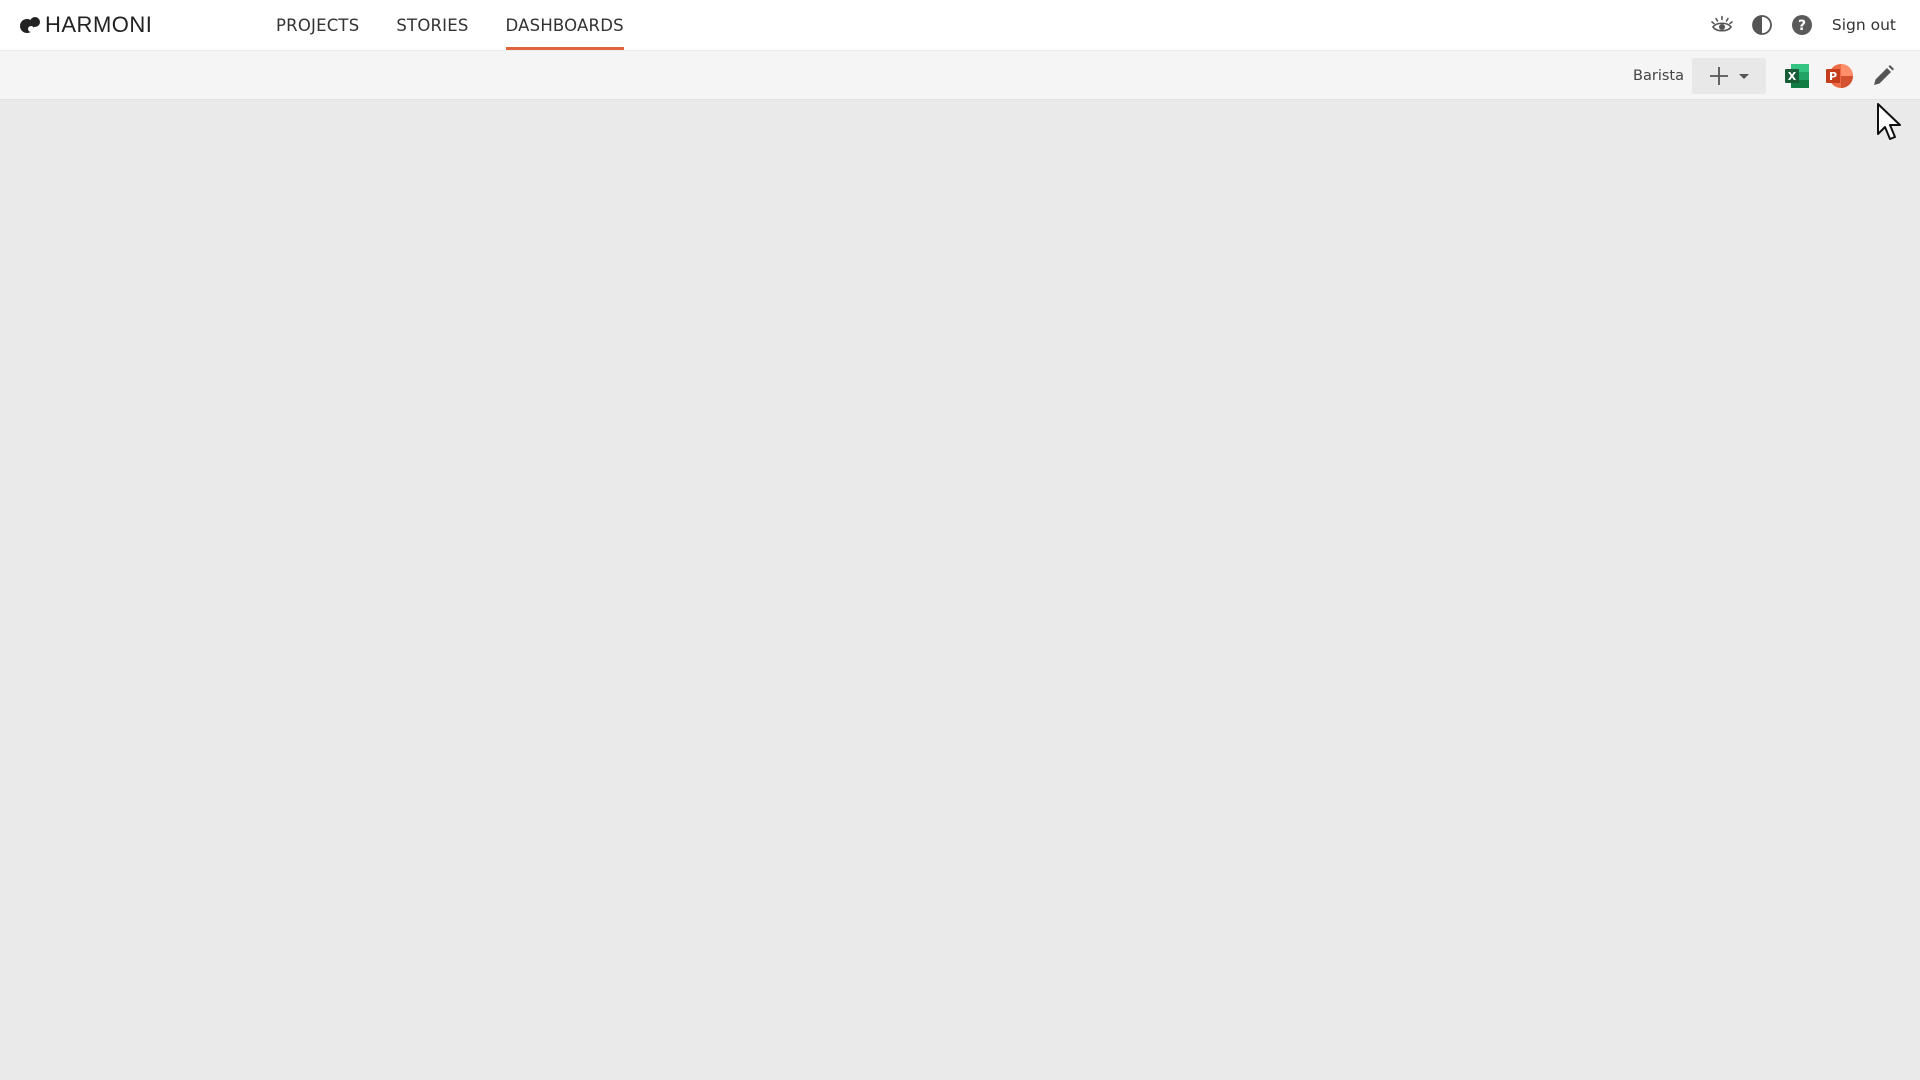 The image size is (1920, 1080). I want to click on sign-out-link: Sign out, so click(1864, 25).